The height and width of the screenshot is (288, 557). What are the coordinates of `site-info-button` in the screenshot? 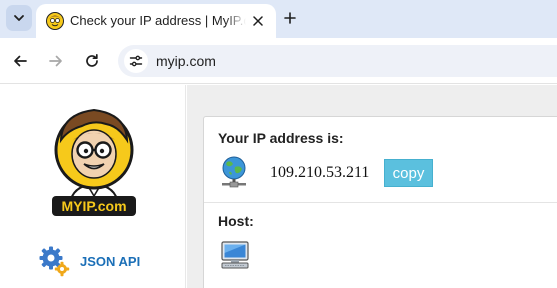 It's located at (136, 61).